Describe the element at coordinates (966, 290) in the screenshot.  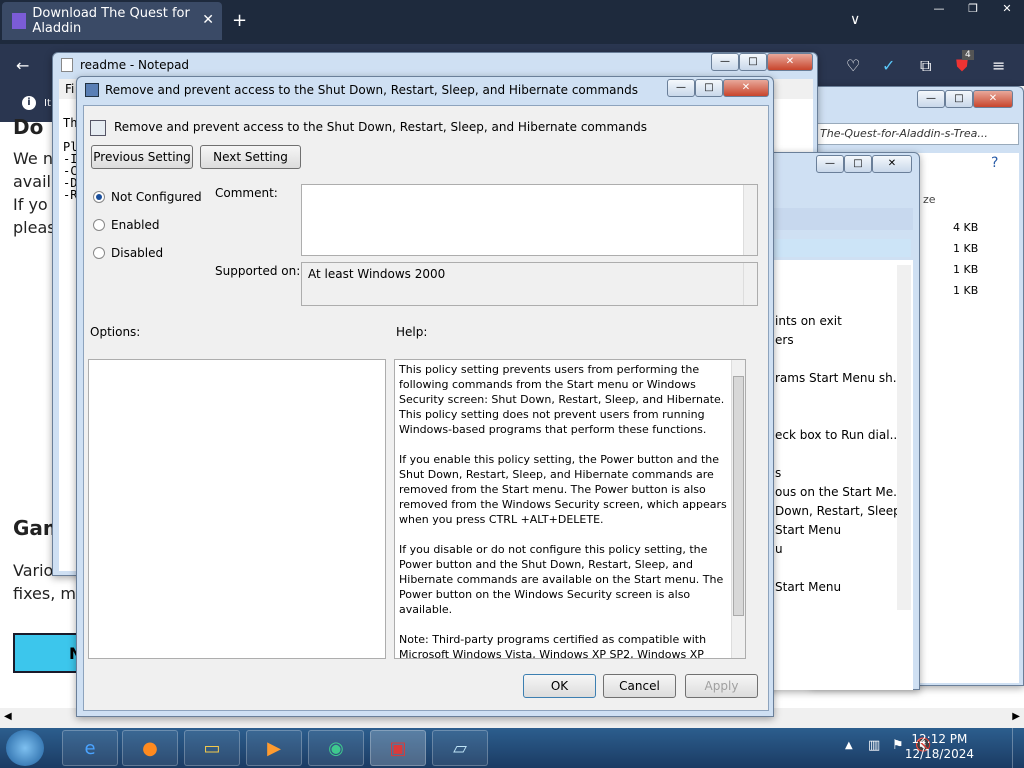
I see `file-size: 1 KB` at that location.